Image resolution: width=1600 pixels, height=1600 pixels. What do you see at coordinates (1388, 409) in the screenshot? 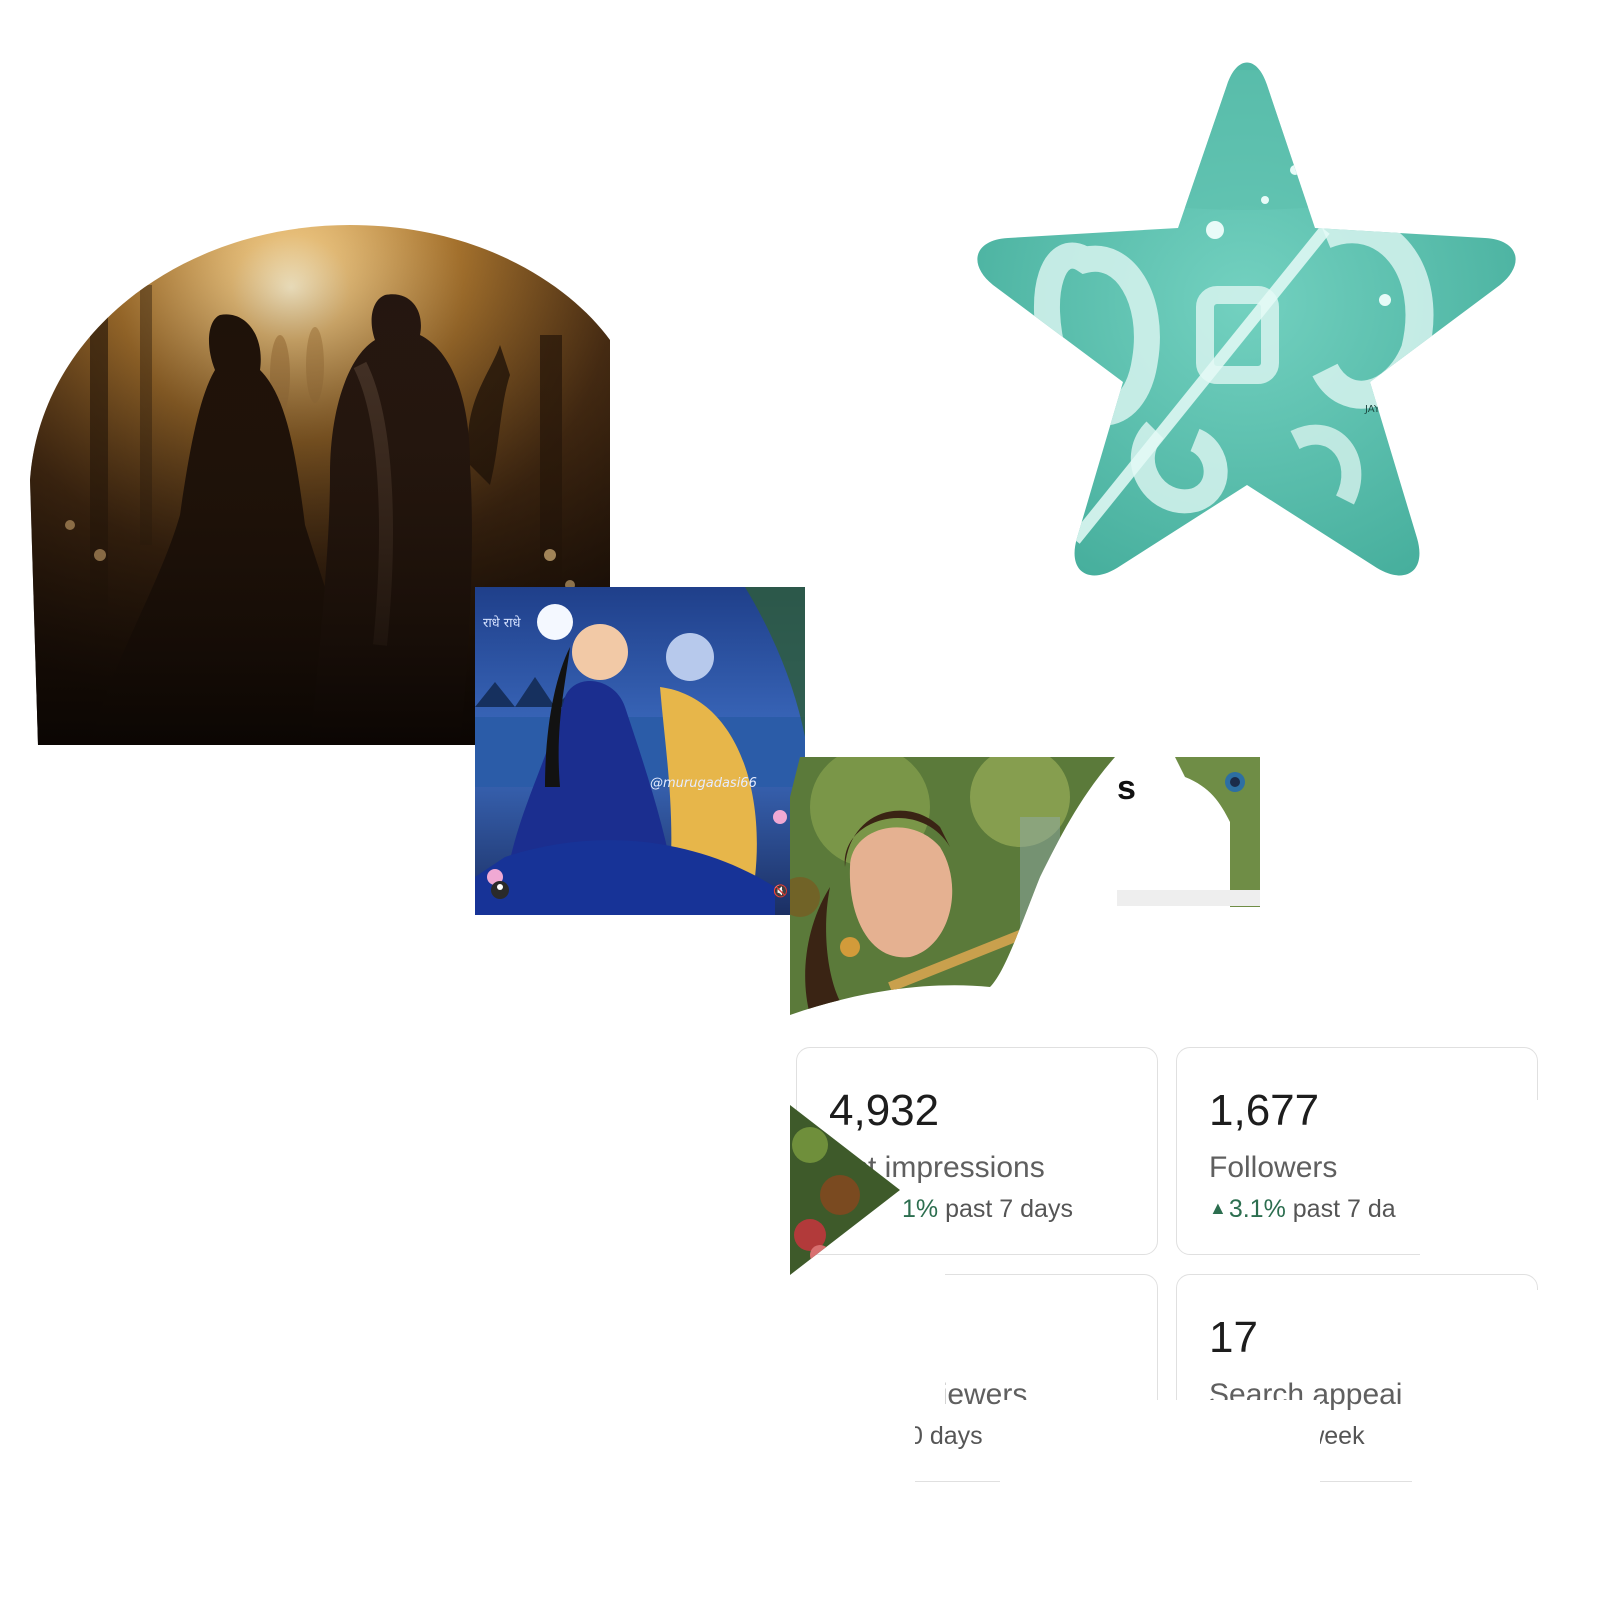
I see `star-signature: JAYA K.VE` at bounding box center [1388, 409].